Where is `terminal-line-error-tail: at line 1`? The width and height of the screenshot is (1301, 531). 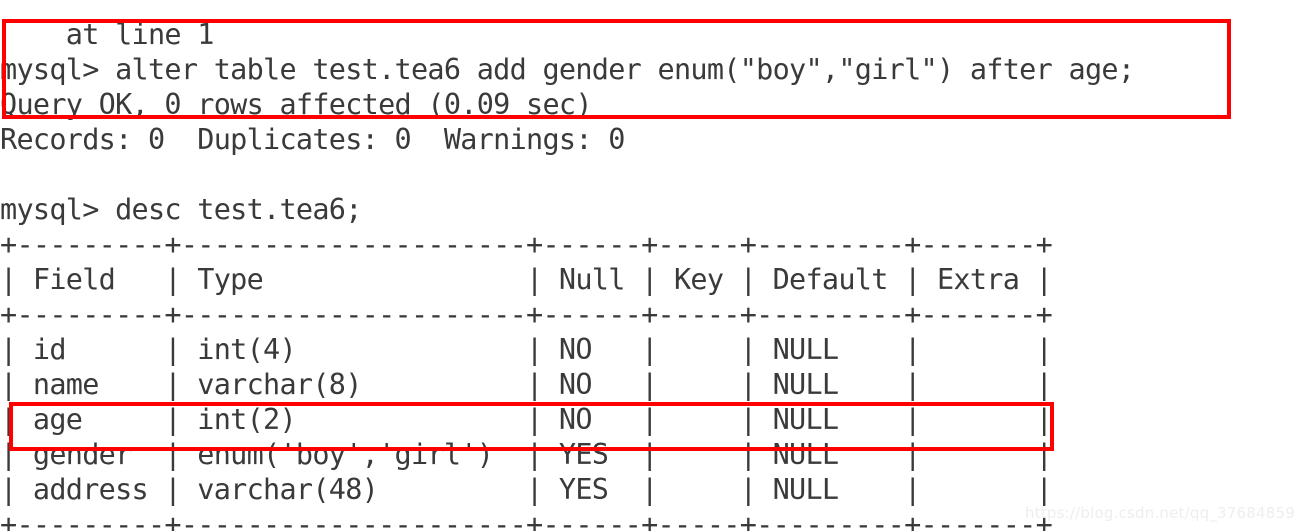
terminal-line-error-tail: at line 1 is located at coordinates (107, 34).